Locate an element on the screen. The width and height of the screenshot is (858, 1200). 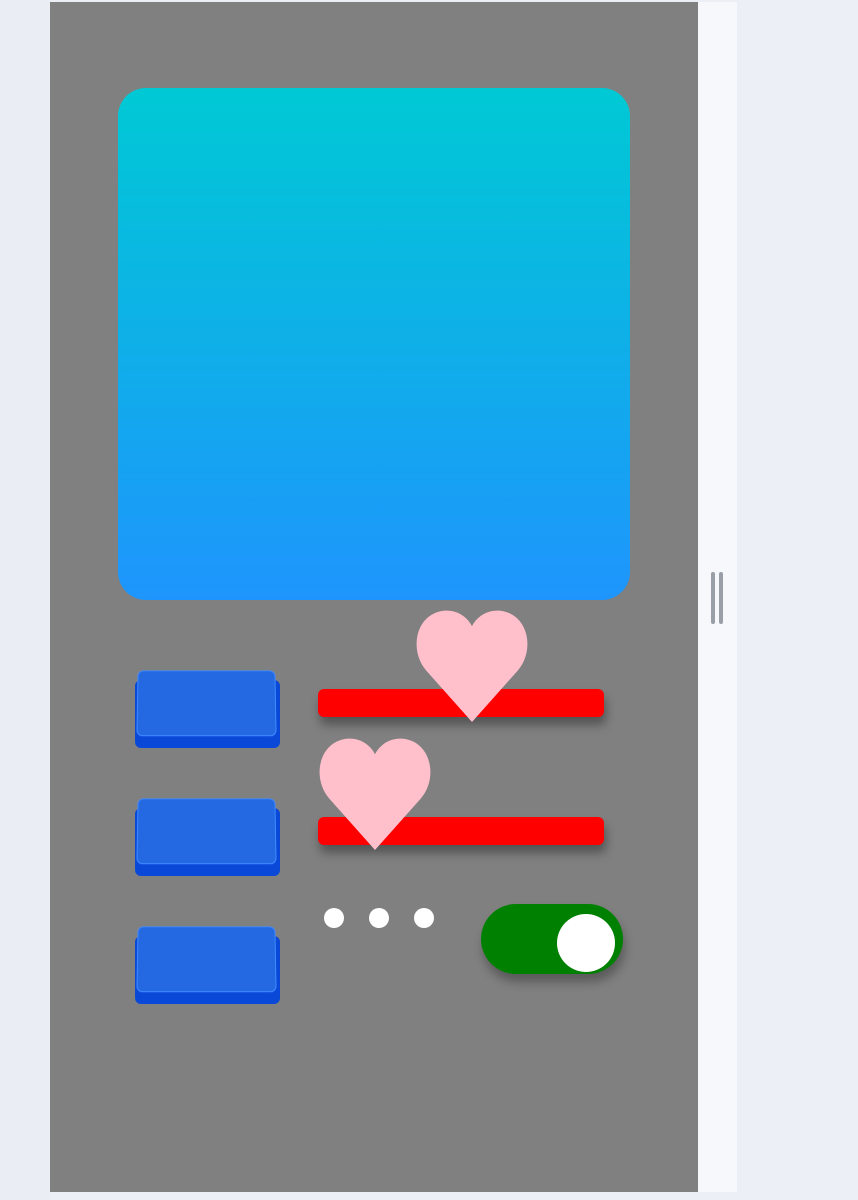
resize-handle-icon is located at coordinates (717, 598).